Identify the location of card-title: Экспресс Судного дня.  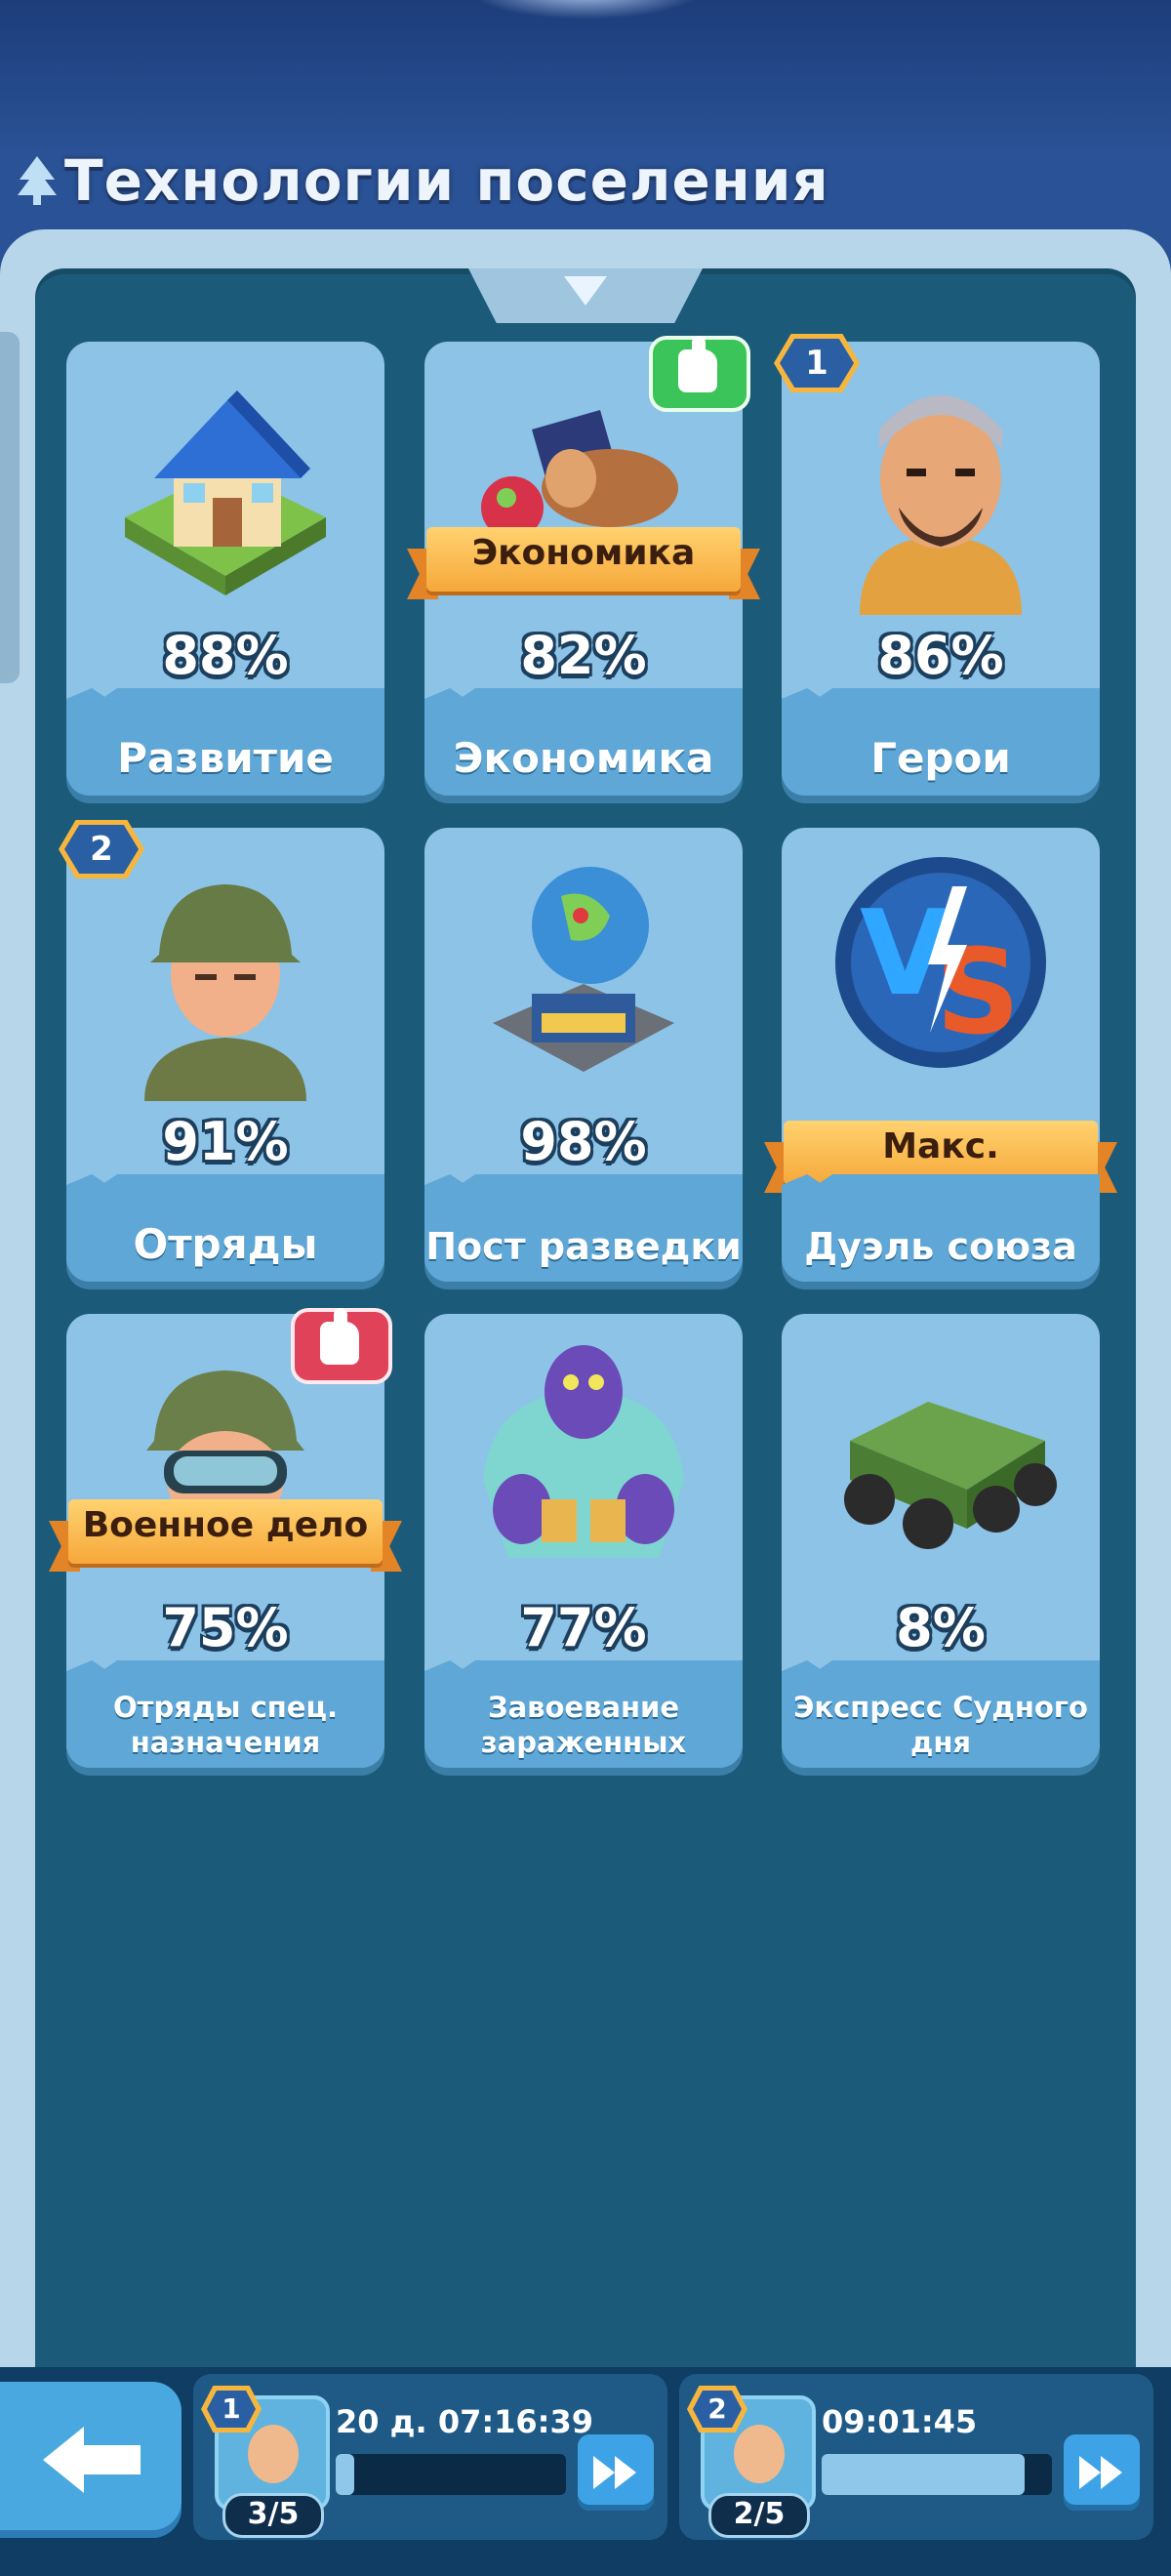
(940, 1725).